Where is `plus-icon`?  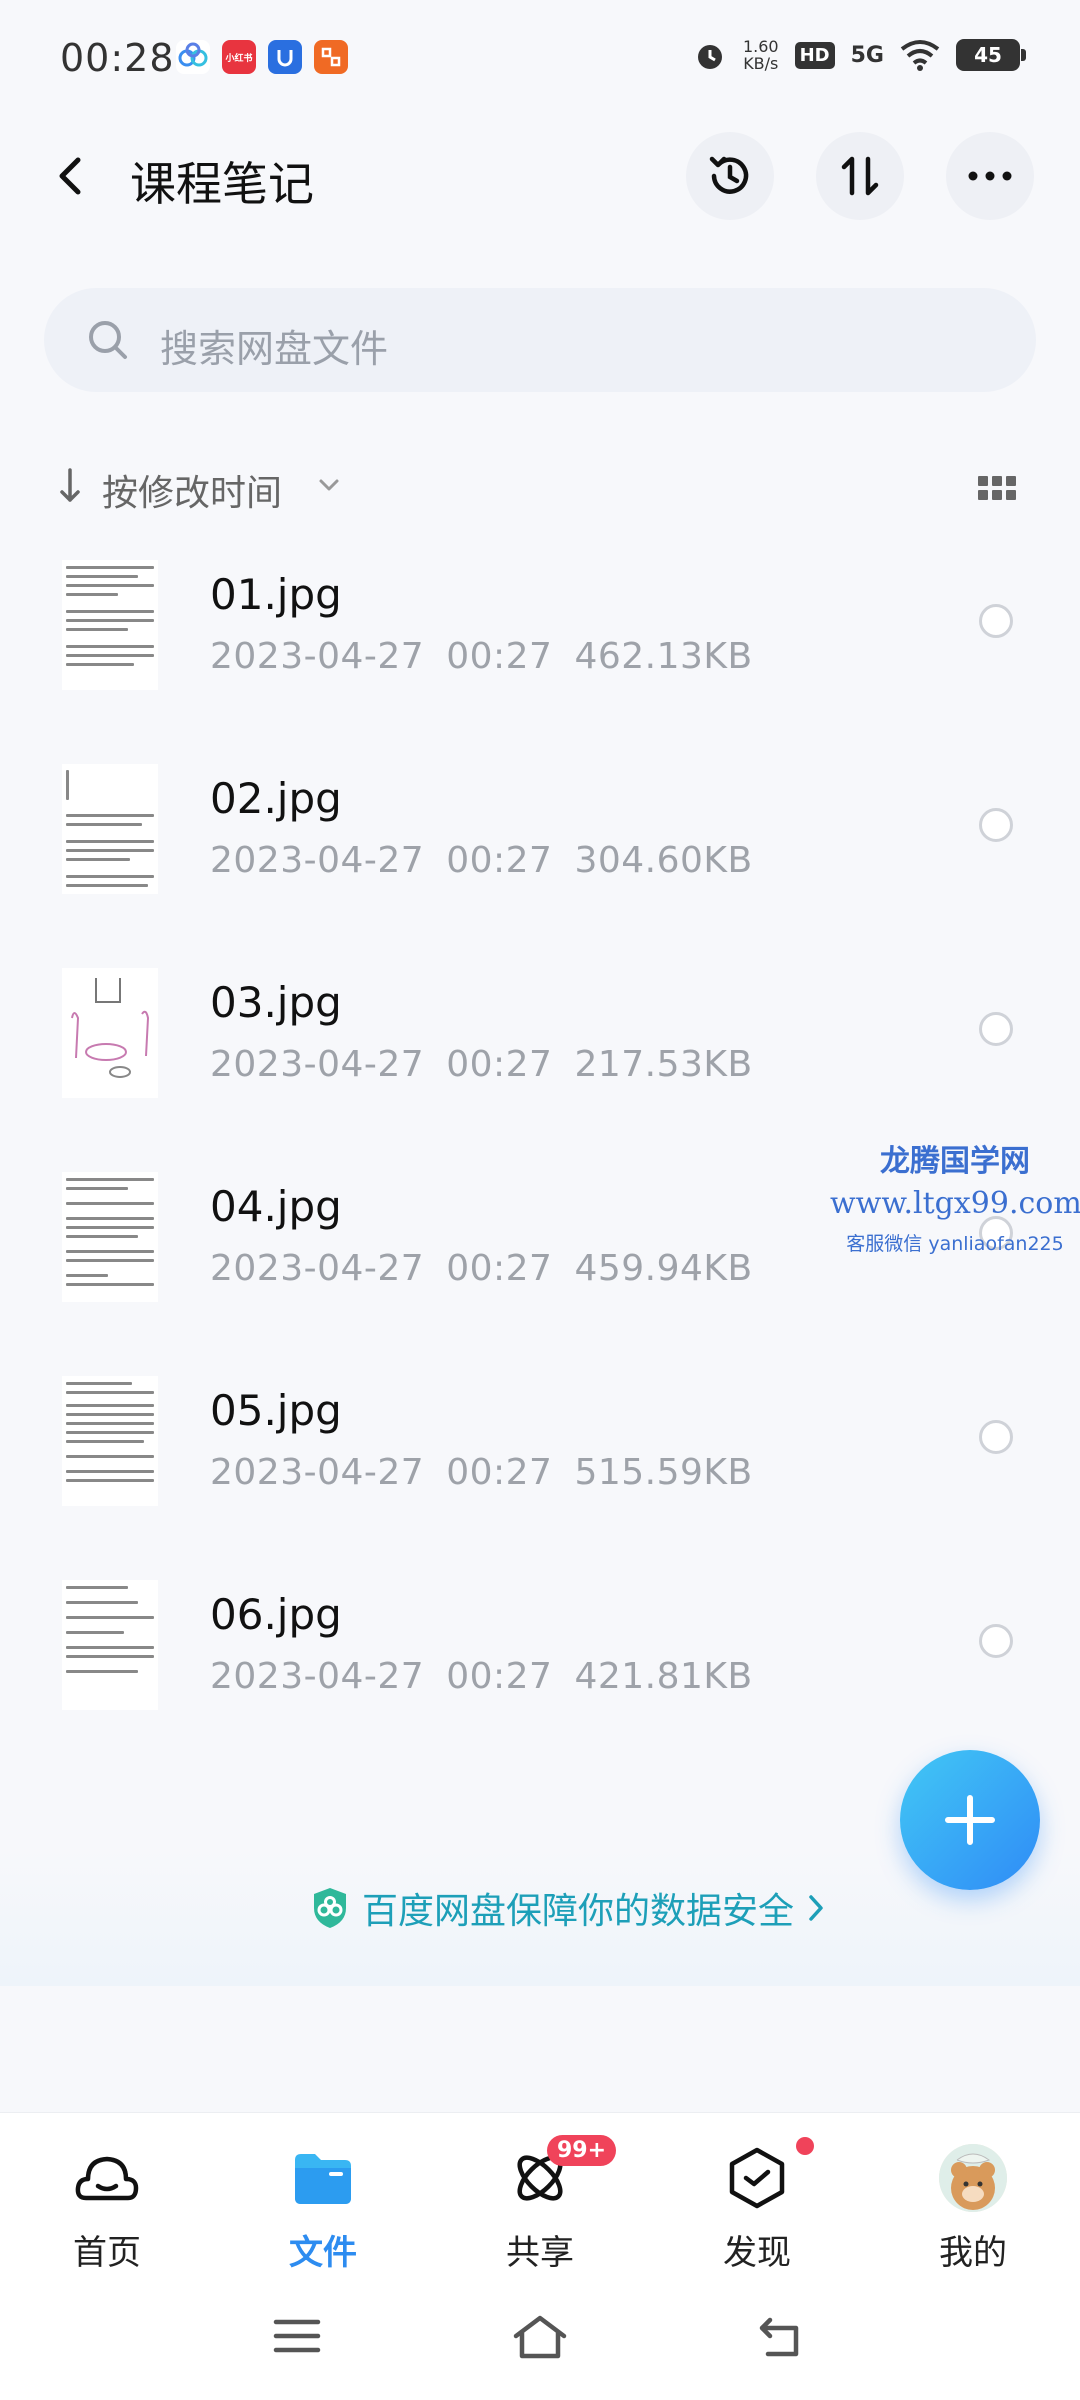
plus-icon is located at coordinates (970, 1820).